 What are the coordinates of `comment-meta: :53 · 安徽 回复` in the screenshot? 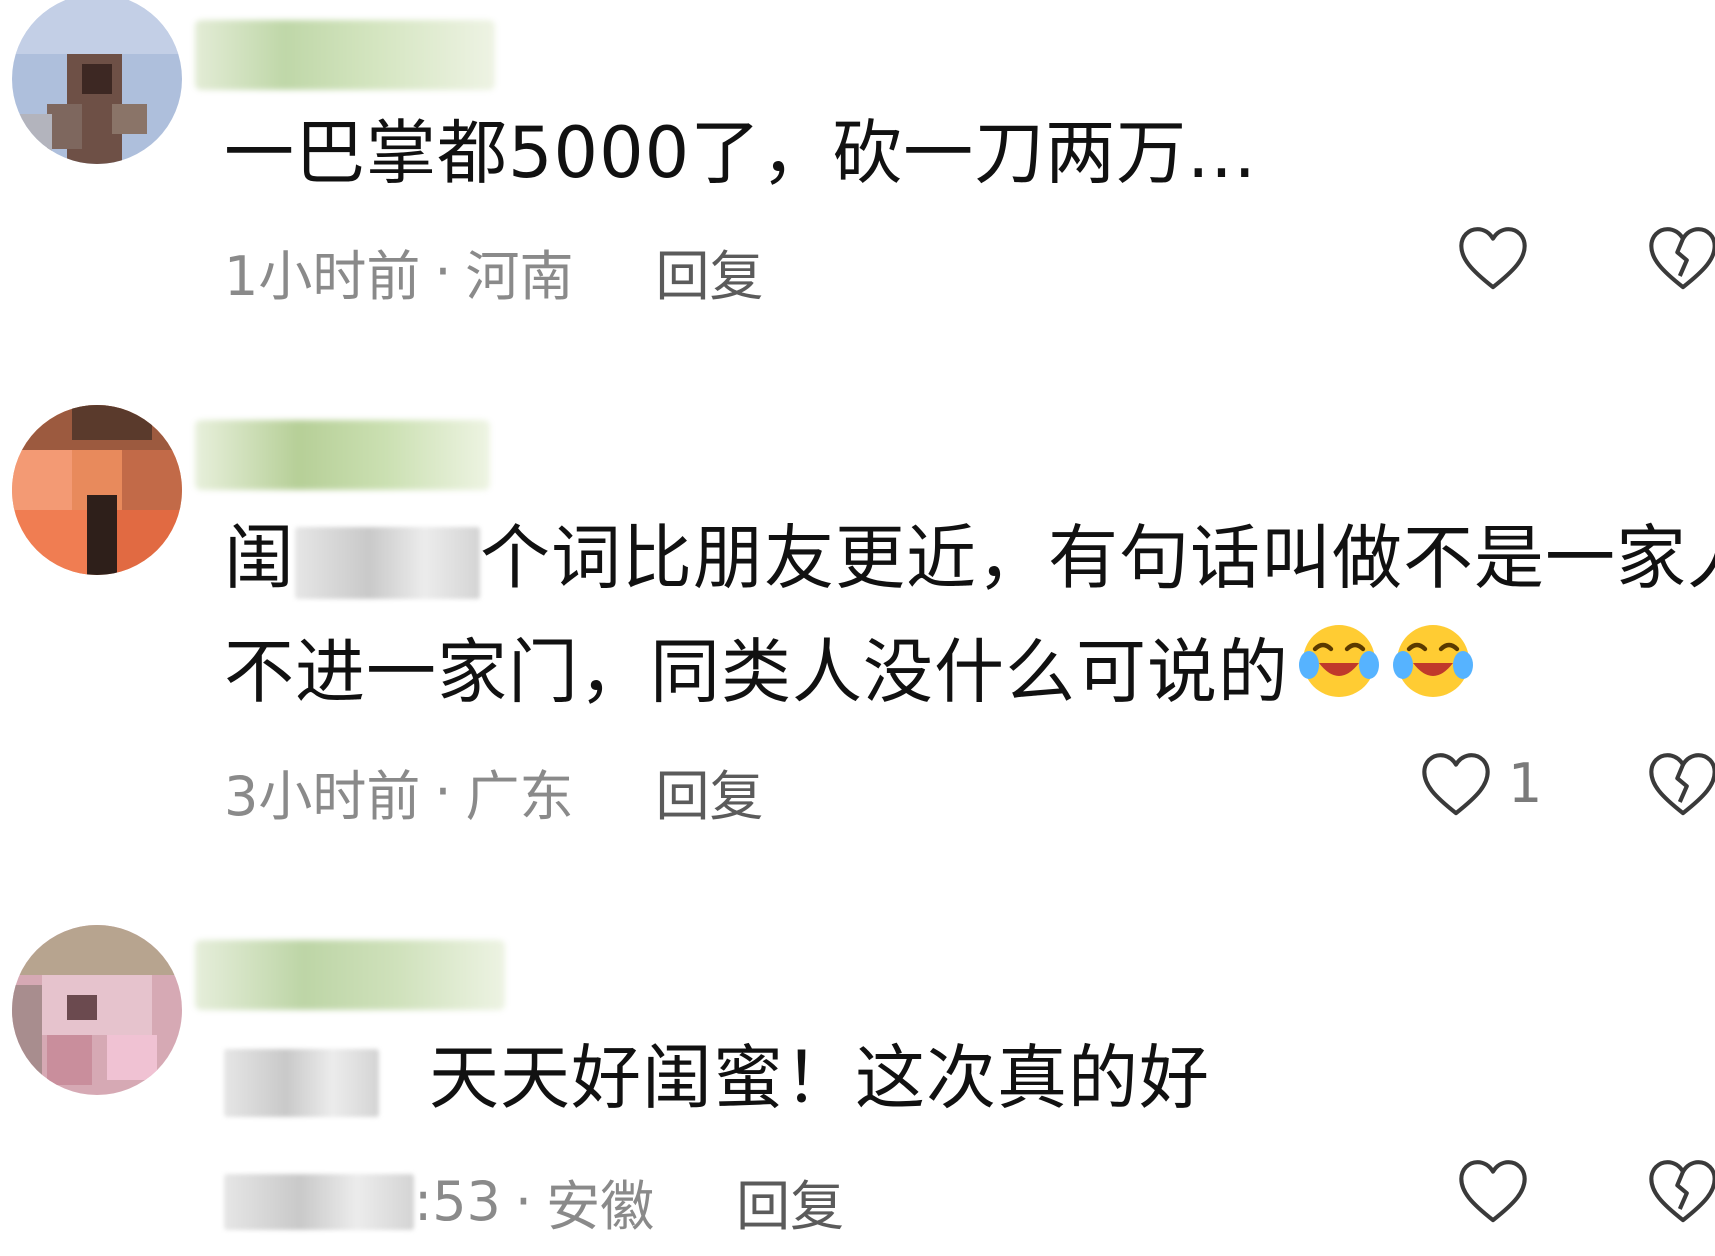 It's located at (534, 1201).